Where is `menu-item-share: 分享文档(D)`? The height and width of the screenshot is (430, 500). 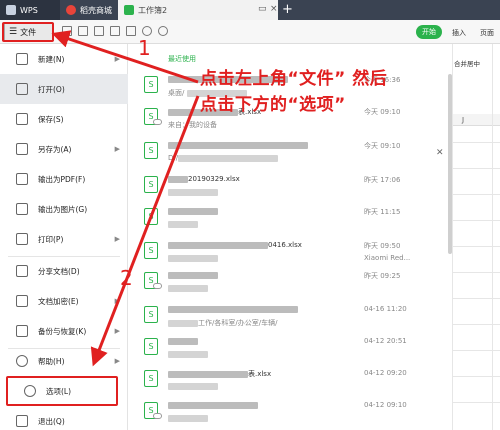 menu-item-share: 分享文档(D) is located at coordinates (64, 271).